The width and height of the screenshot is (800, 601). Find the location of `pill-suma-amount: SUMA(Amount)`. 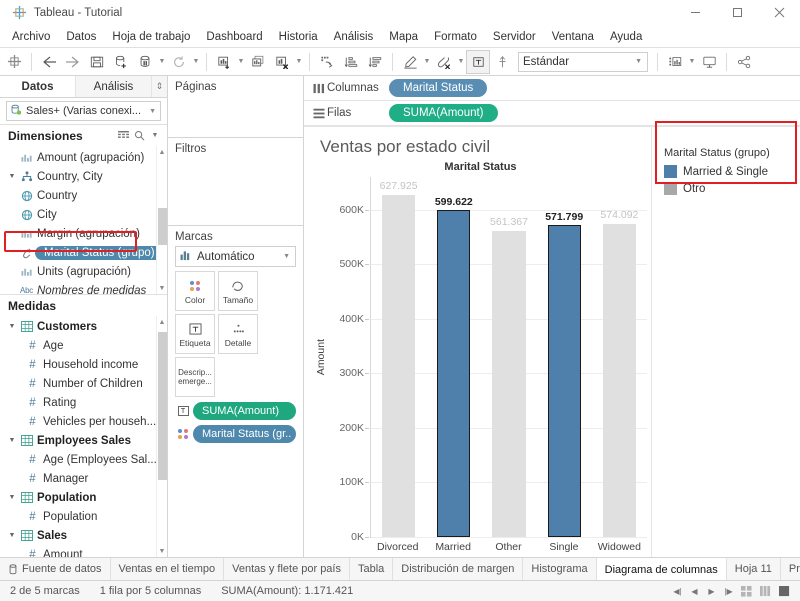

pill-suma-amount: SUMA(Amount) is located at coordinates (244, 411).